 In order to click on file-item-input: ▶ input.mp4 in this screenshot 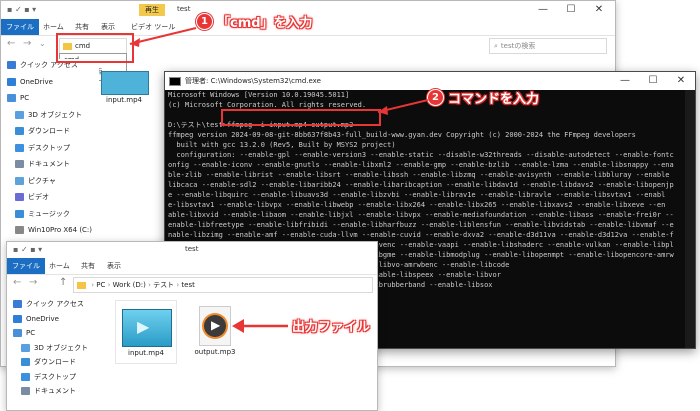, I will do `click(146, 332)`.